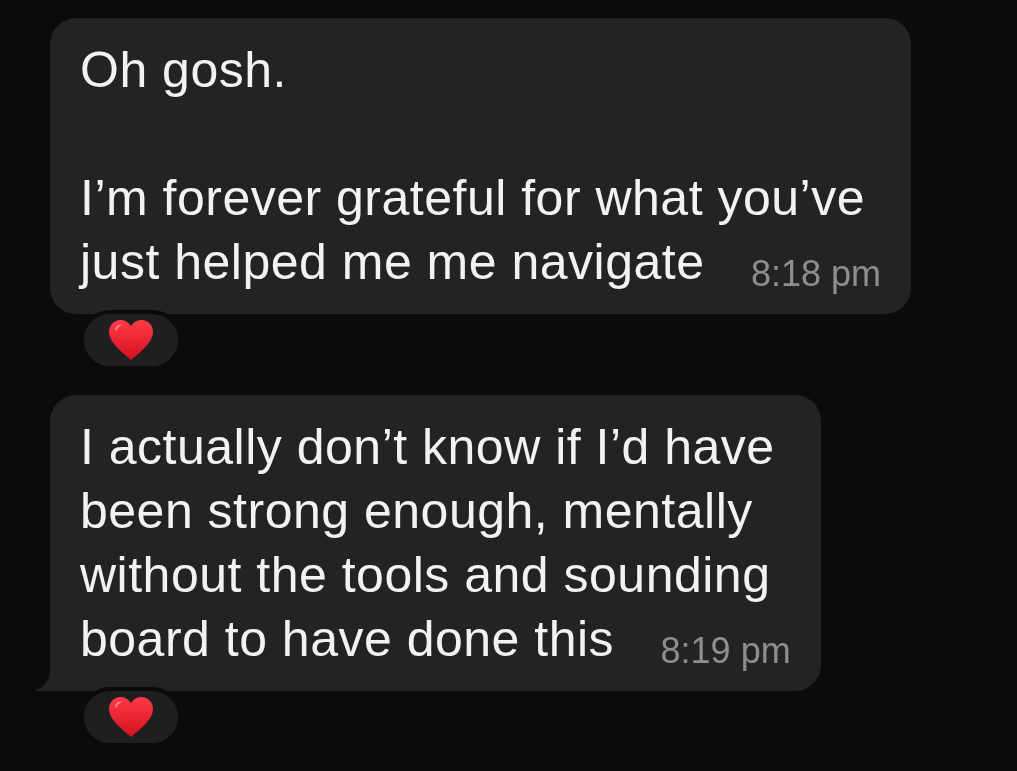  I want to click on message-text: board to have done this, so click(347, 639).